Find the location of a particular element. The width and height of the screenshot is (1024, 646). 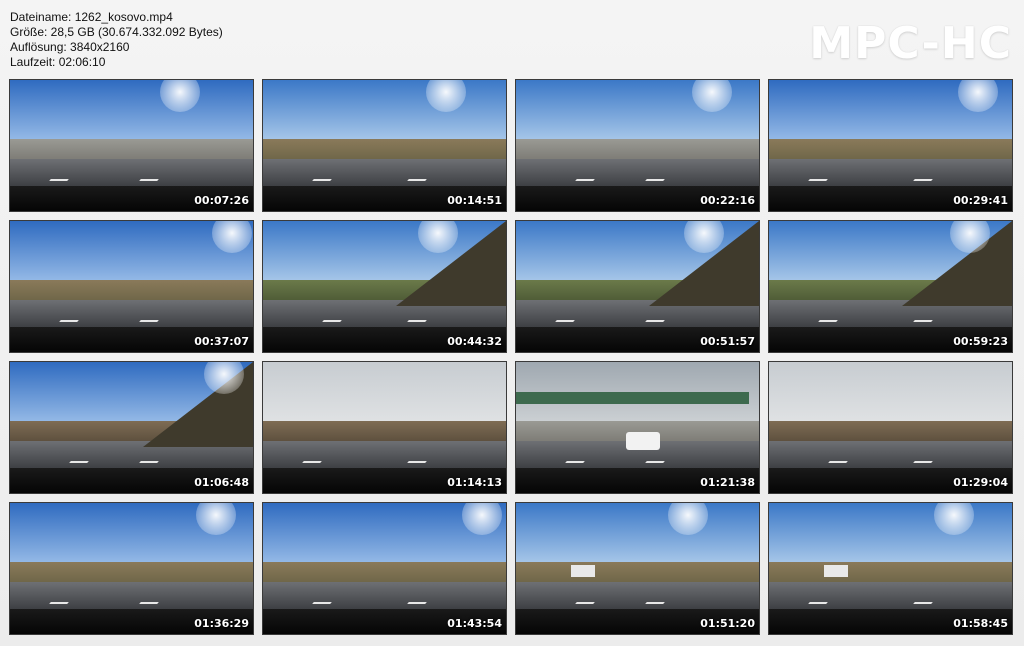

thumbnail: 01:21:38 is located at coordinates (637, 427).